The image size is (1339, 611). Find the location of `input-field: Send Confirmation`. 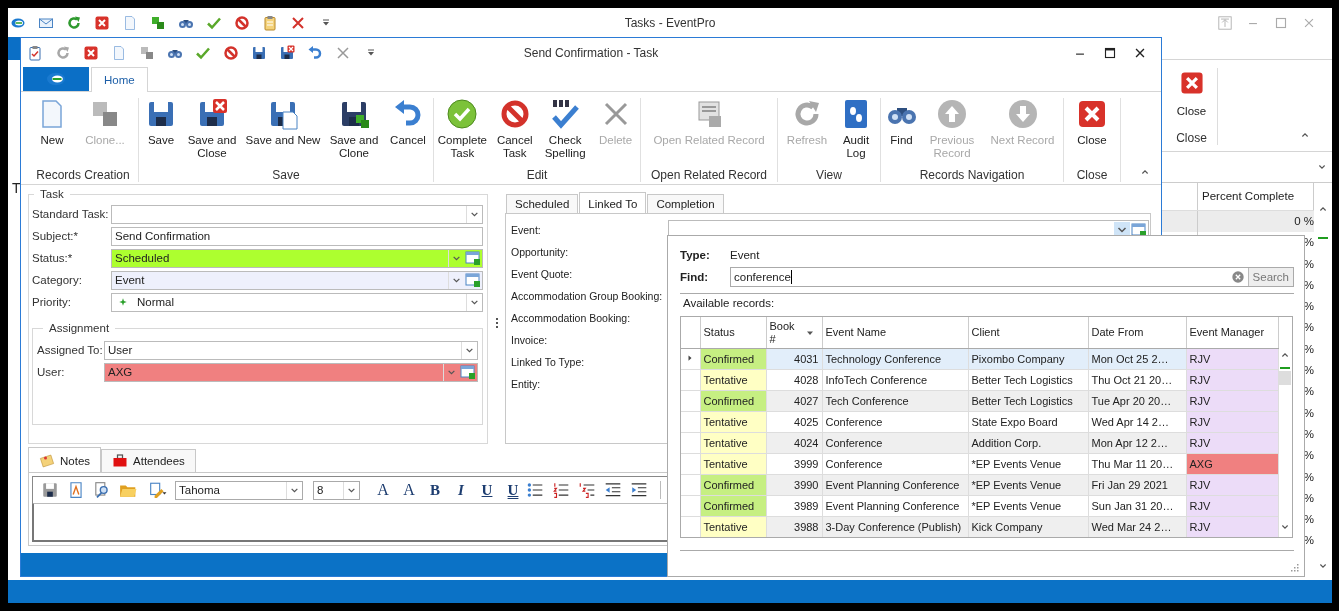

input-field: Send Confirmation is located at coordinates (297, 236).